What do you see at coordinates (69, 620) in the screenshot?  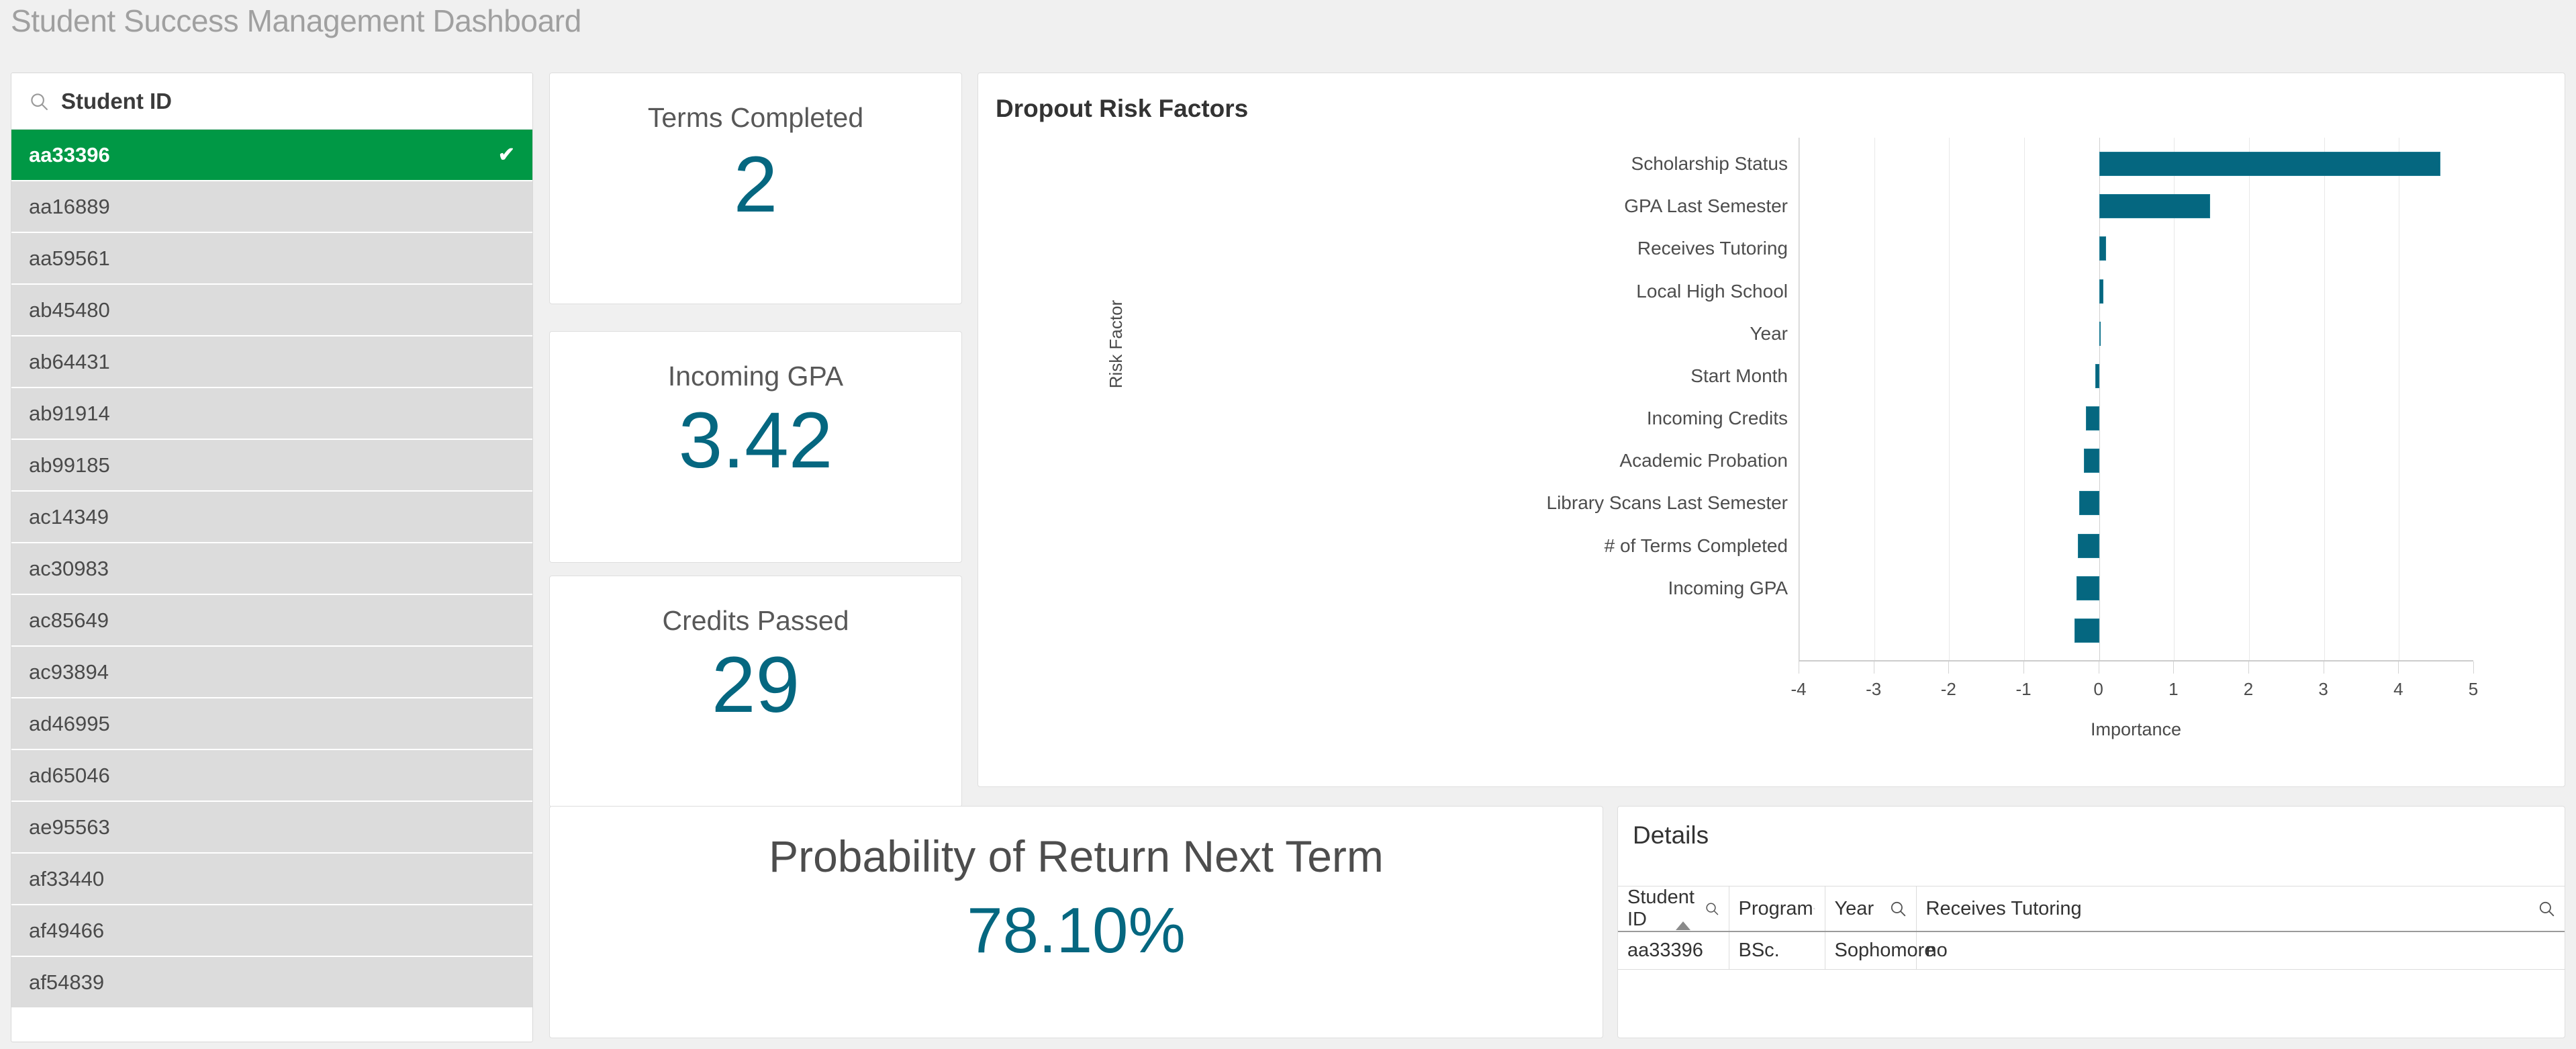 I see `student-id-label: ac85649` at bounding box center [69, 620].